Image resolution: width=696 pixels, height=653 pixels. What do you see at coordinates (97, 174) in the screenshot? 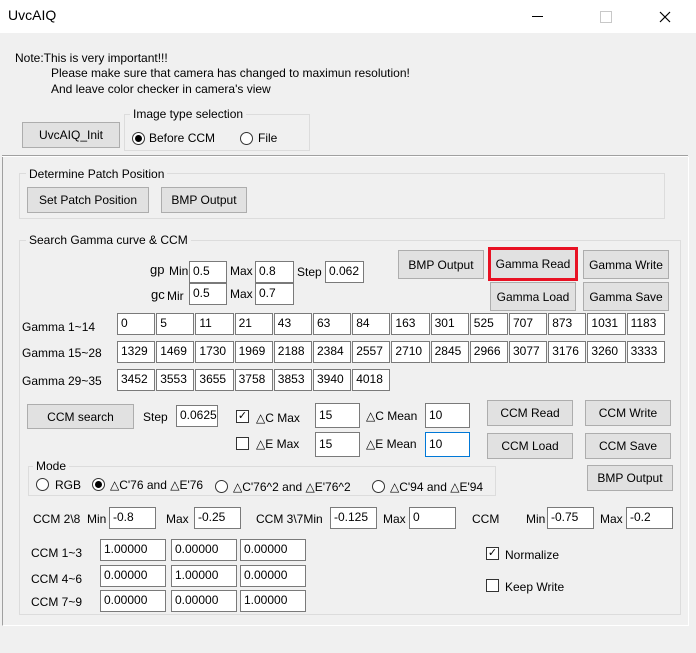
I see `patch-title: Determine Patch Position` at bounding box center [97, 174].